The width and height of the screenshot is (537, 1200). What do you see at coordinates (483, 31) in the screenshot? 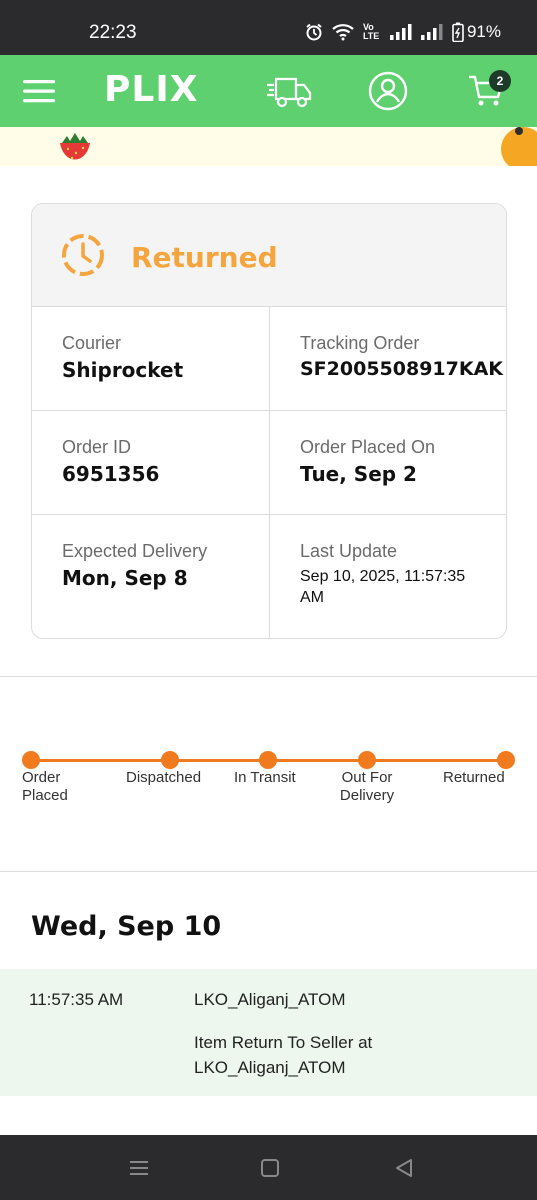
I see `battery-percent: 91%` at bounding box center [483, 31].